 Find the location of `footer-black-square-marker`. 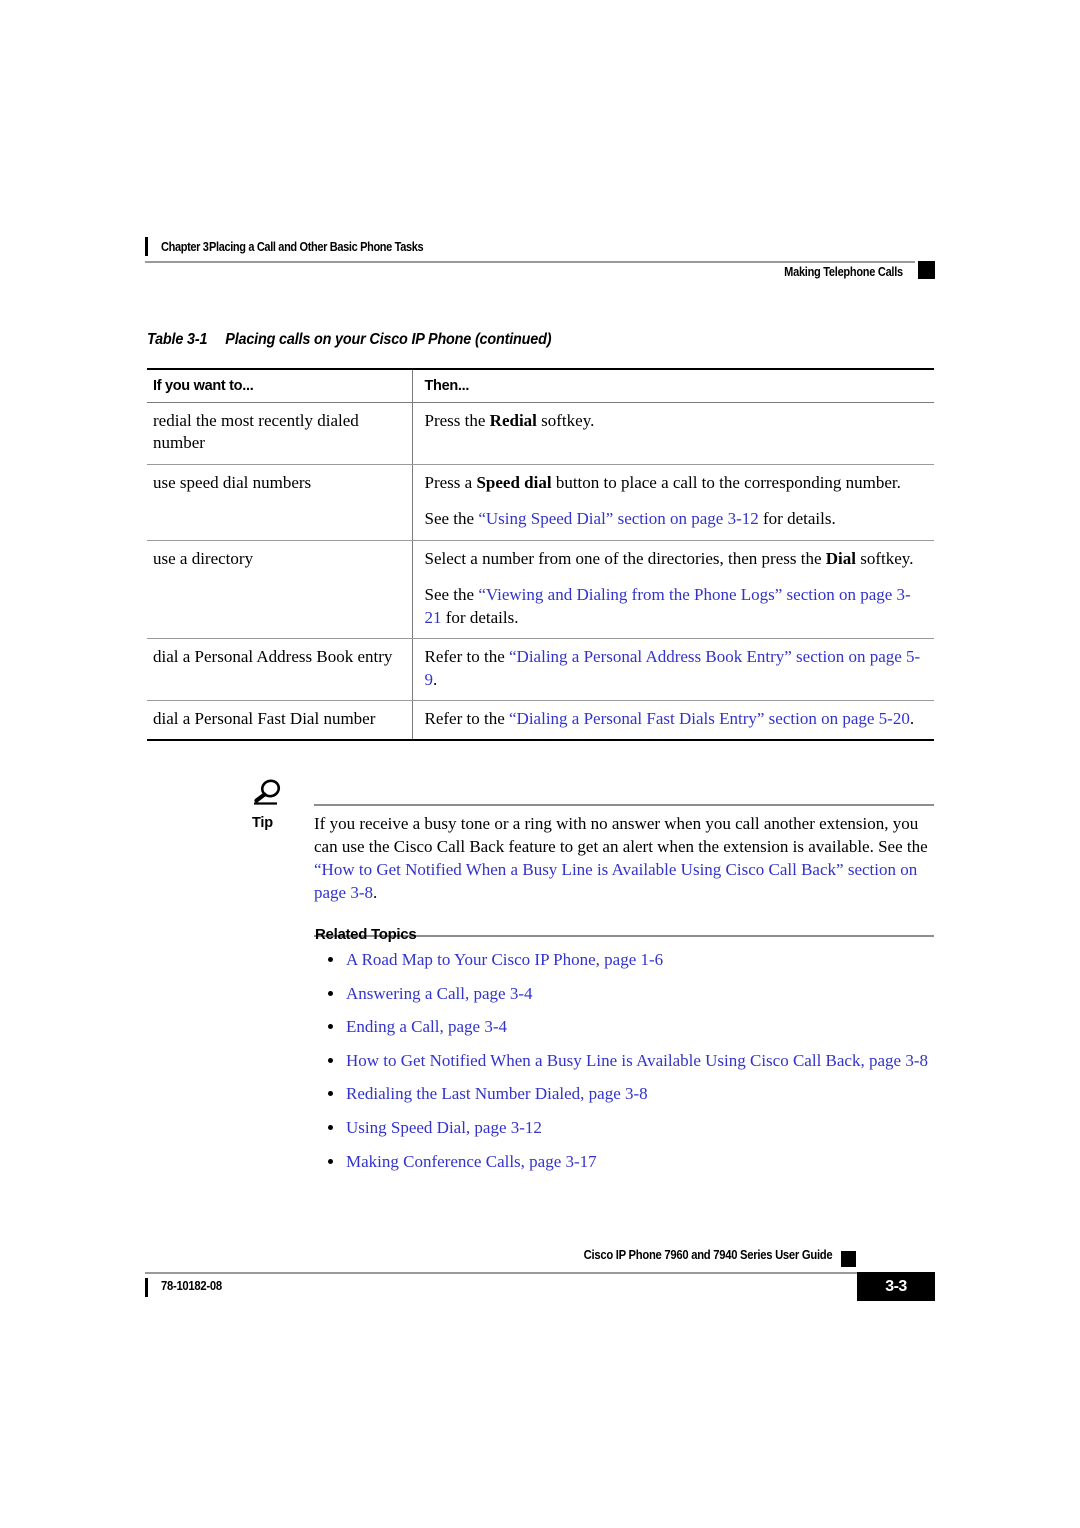

footer-black-square-marker is located at coordinates (848, 1259).